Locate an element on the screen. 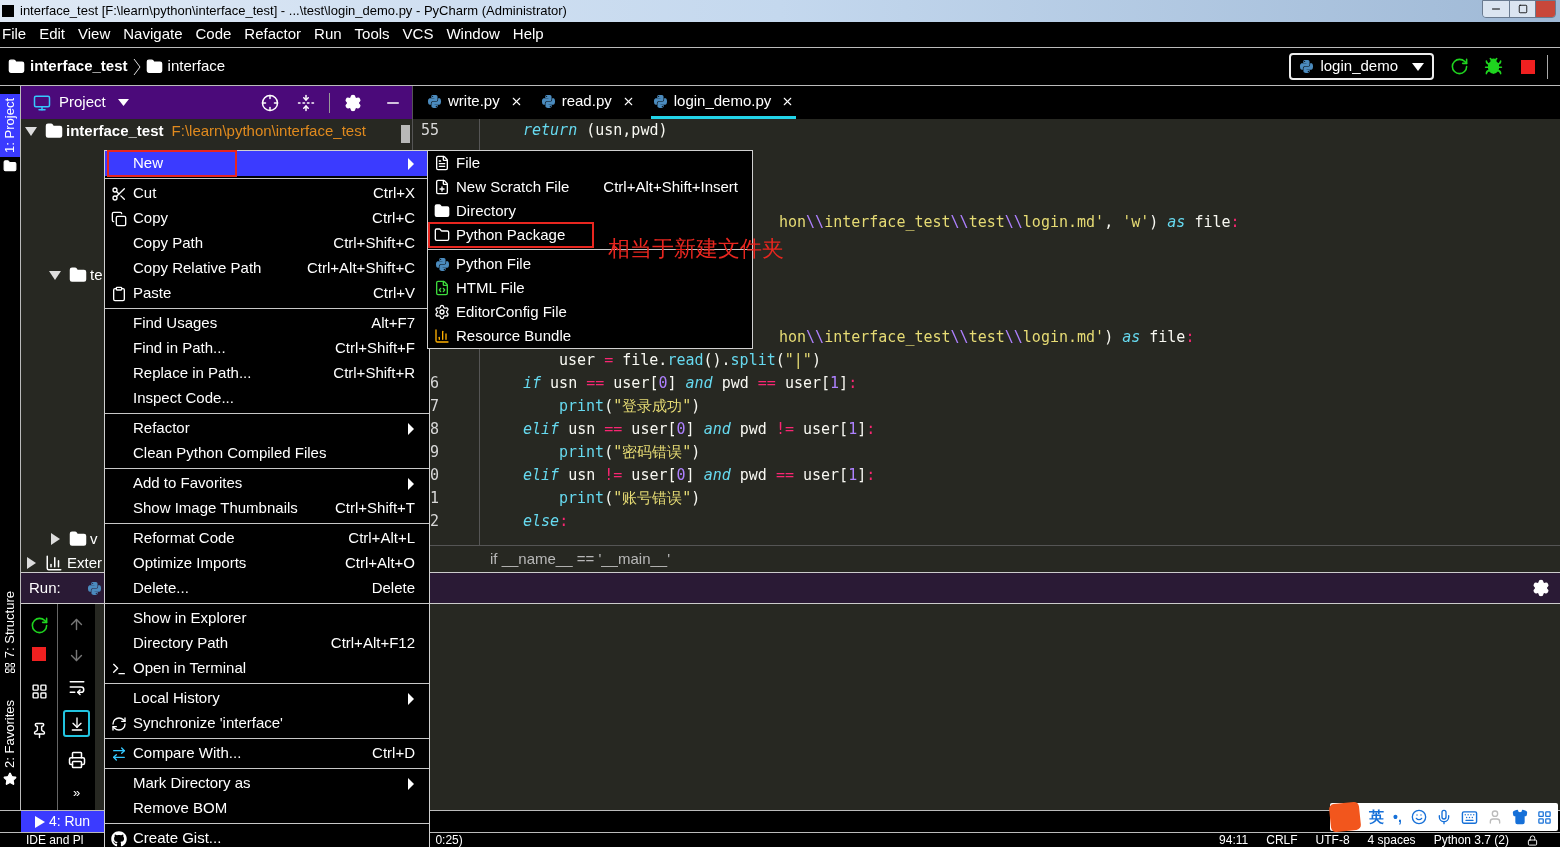 This screenshot has width=1560, height=847. menu-item: Reformat Code Ctrl+Alt+L is located at coordinates (267, 538).